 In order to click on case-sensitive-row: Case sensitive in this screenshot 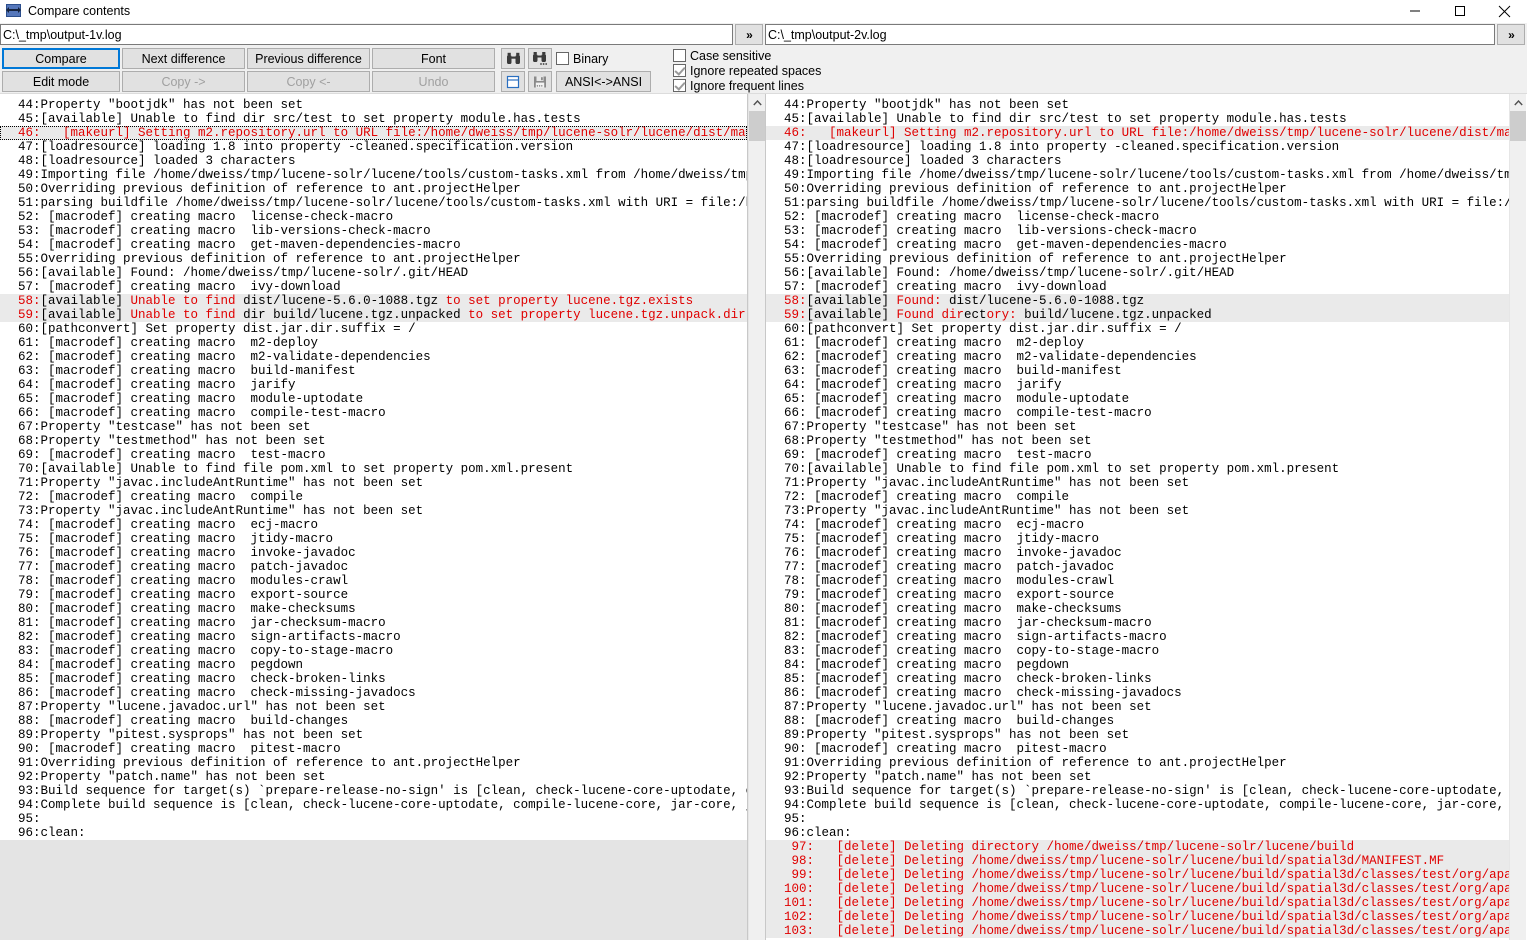, I will do `click(747, 55)`.